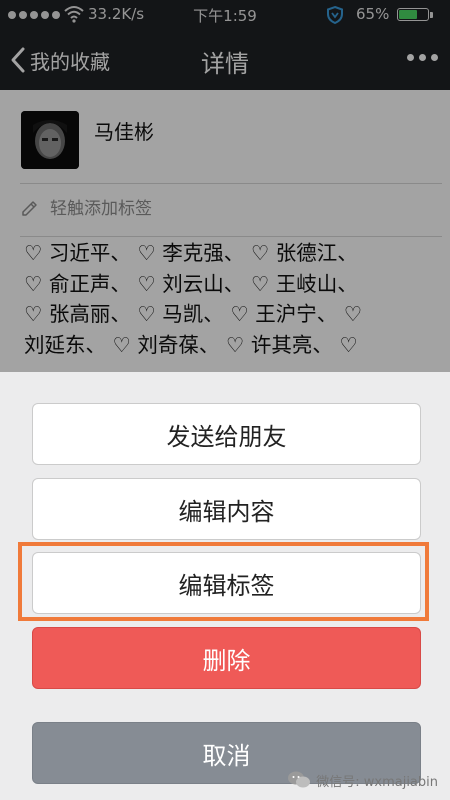 This screenshot has height=800, width=450. Describe the element at coordinates (226, 583) in the screenshot. I see `edit-tags-button: 编辑标签` at that location.